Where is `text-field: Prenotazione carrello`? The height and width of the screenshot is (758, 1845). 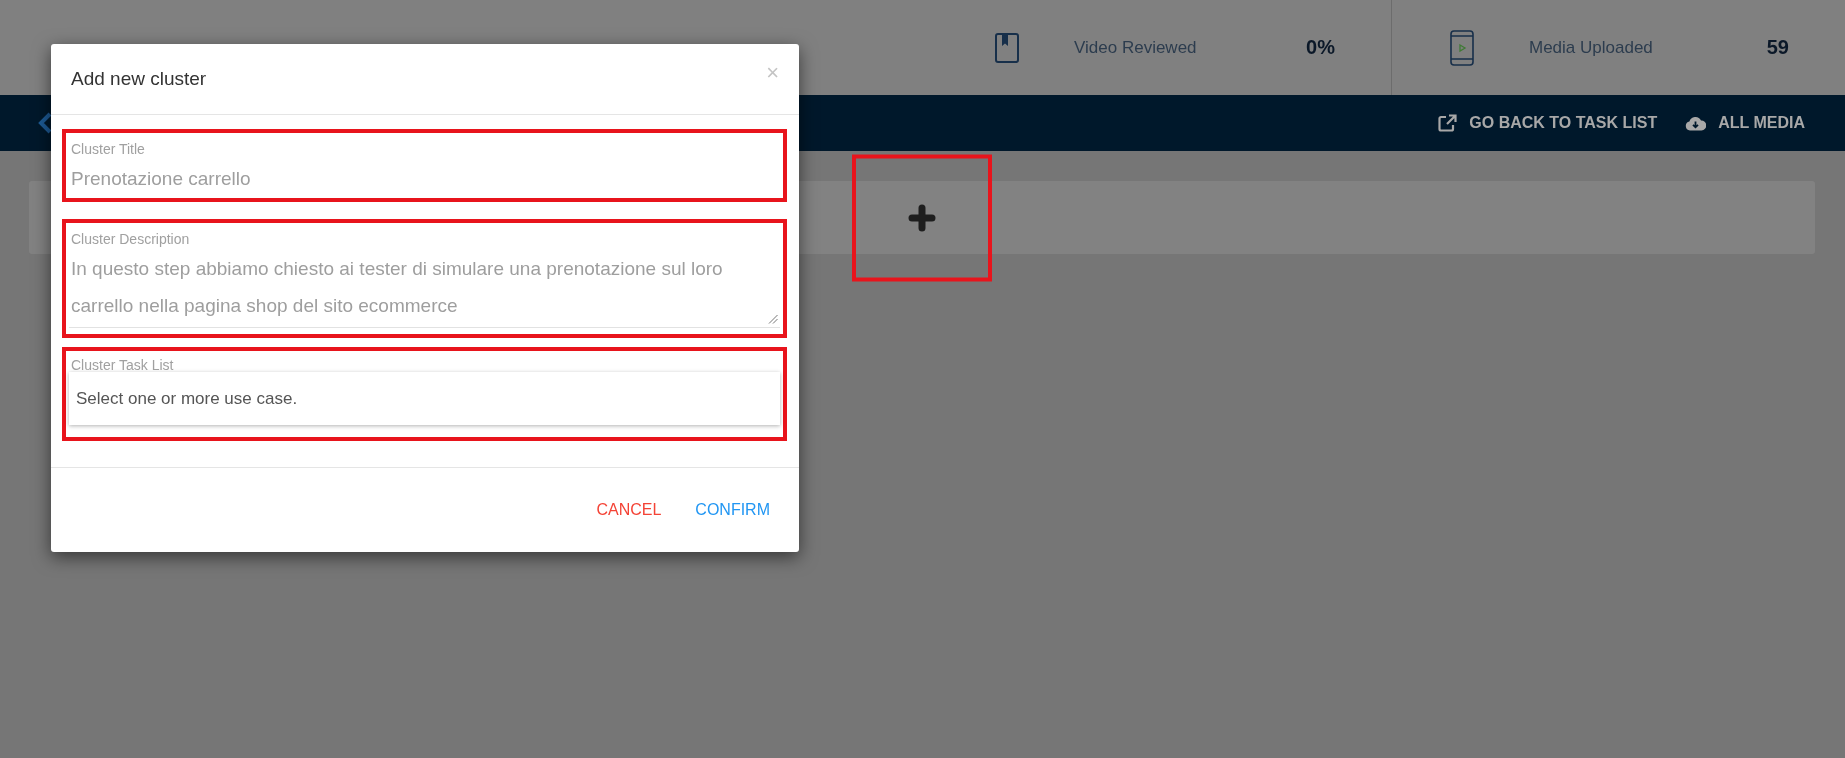
text-field: Prenotazione carrello is located at coordinates (424, 179).